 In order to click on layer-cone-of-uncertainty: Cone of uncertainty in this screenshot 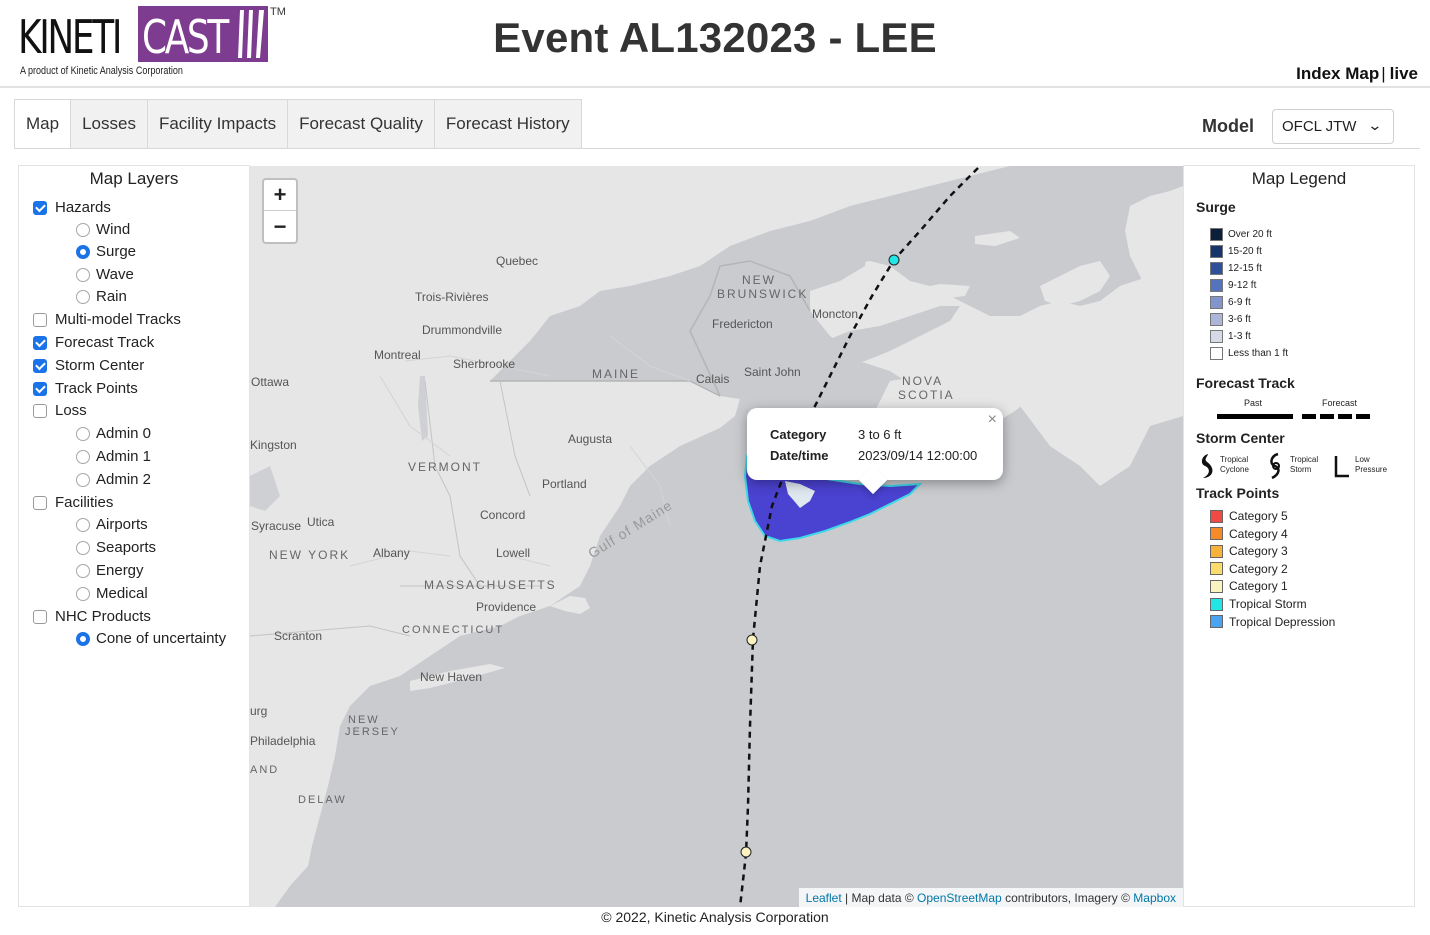, I will do `click(151, 638)`.